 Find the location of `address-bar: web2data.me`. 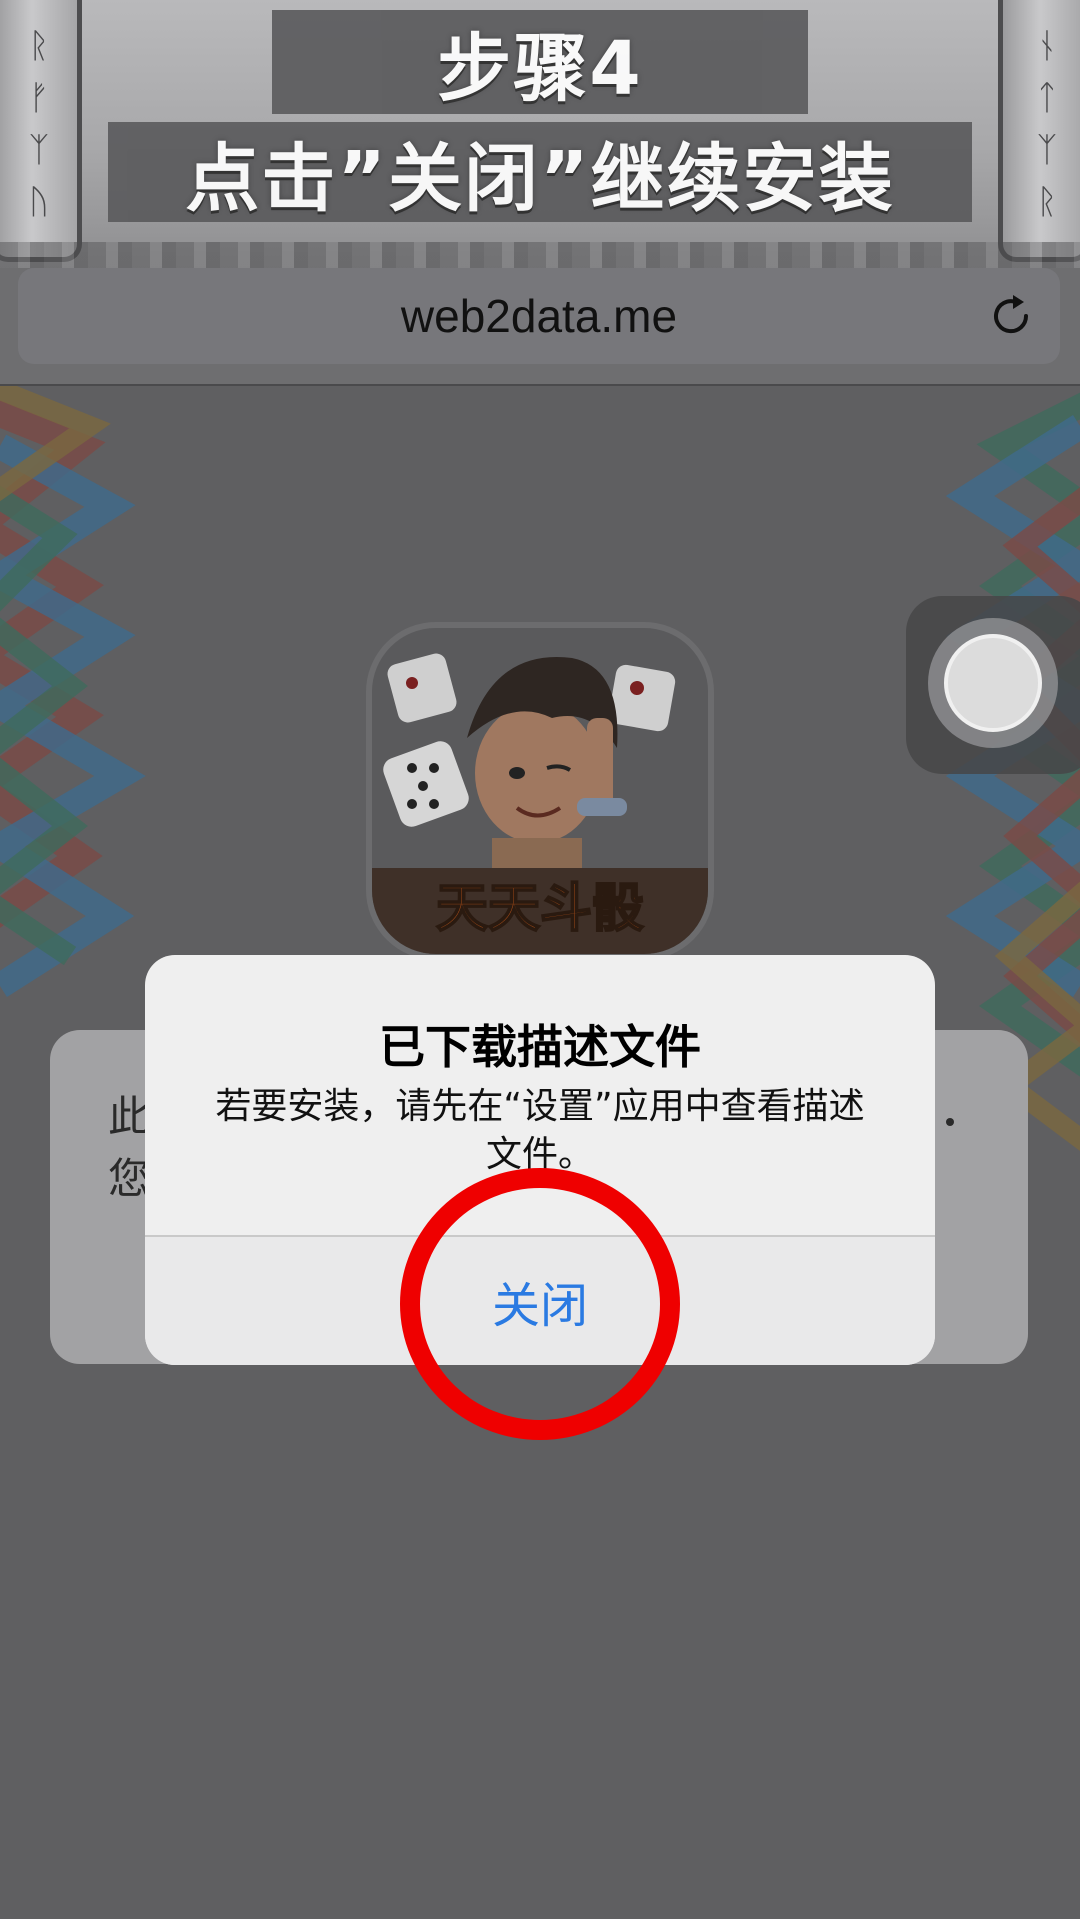

address-bar: web2data.me is located at coordinates (539, 316).